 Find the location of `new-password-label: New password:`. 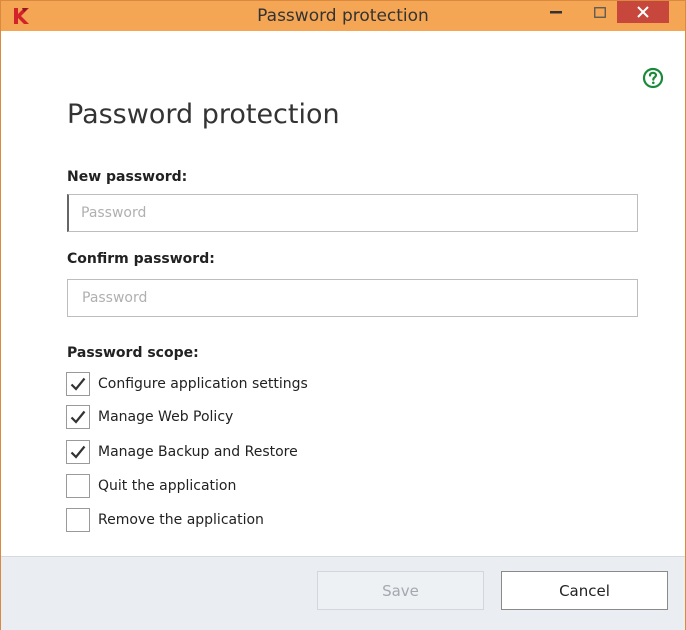

new-password-label: New password: is located at coordinates (127, 177).